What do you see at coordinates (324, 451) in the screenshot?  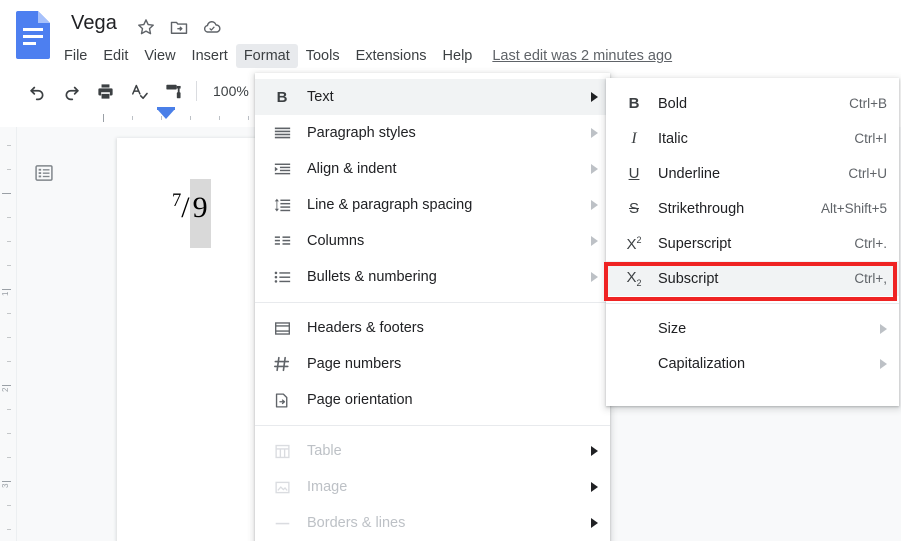 I see `menu-item-label: Table` at bounding box center [324, 451].